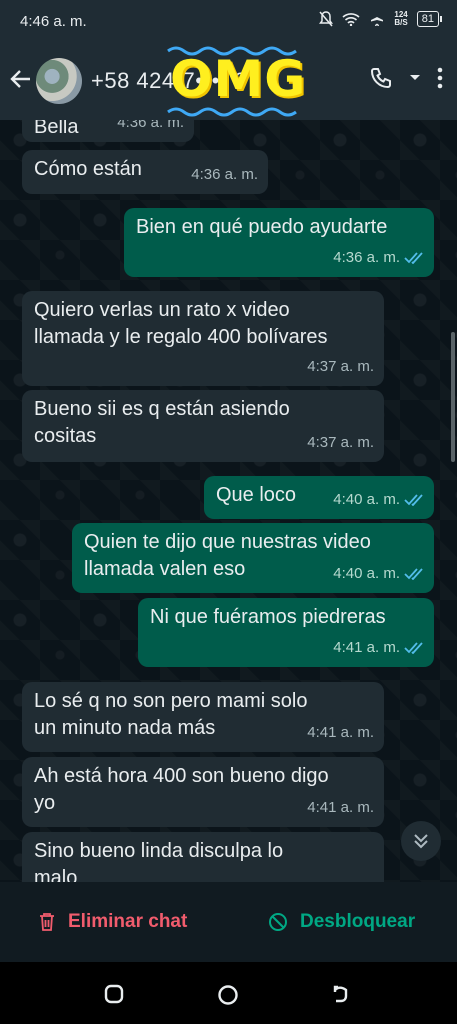  What do you see at coordinates (406, 78) in the screenshot?
I see `header-actions` at bounding box center [406, 78].